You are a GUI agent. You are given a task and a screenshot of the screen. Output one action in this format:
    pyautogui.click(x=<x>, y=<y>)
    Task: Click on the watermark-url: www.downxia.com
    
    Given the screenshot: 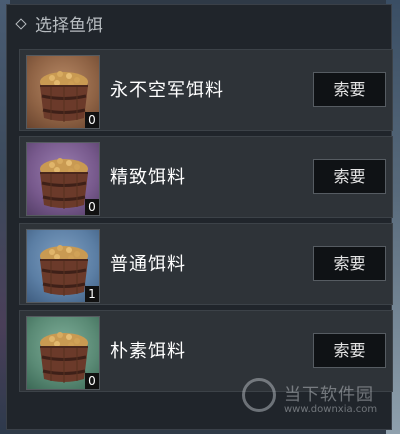 What is the action you would take?
    pyautogui.click(x=331, y=409)
    